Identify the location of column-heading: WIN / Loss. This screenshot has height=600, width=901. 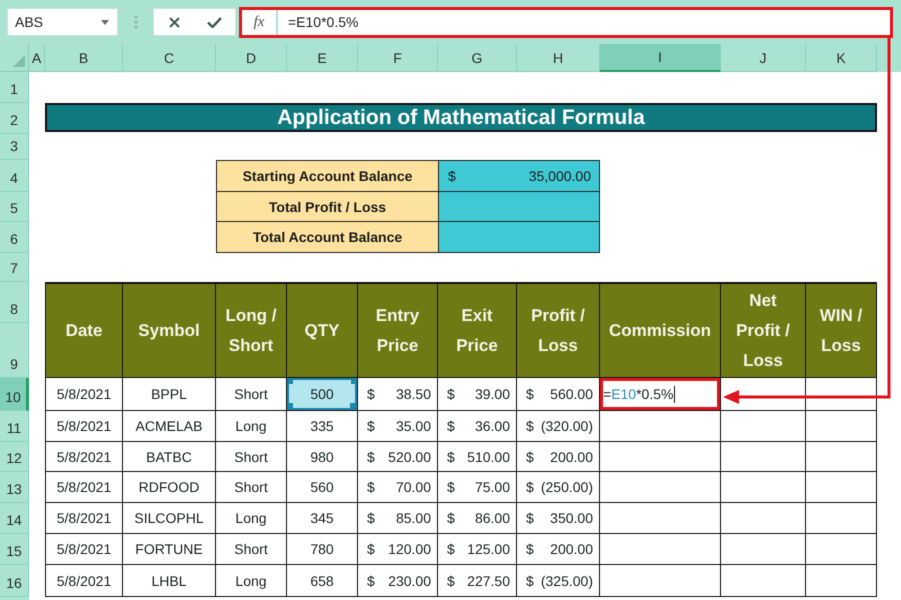
(841, 330).